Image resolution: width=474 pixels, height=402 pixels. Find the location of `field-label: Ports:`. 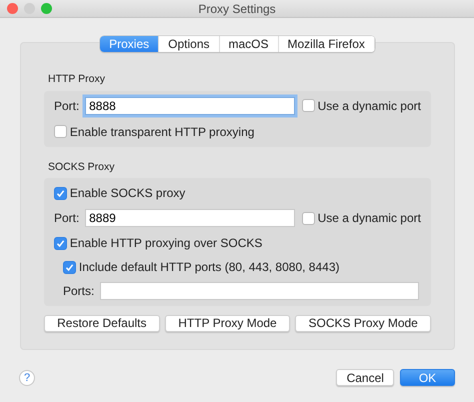

field-label: Ports: is located at coordinates (78, 291).